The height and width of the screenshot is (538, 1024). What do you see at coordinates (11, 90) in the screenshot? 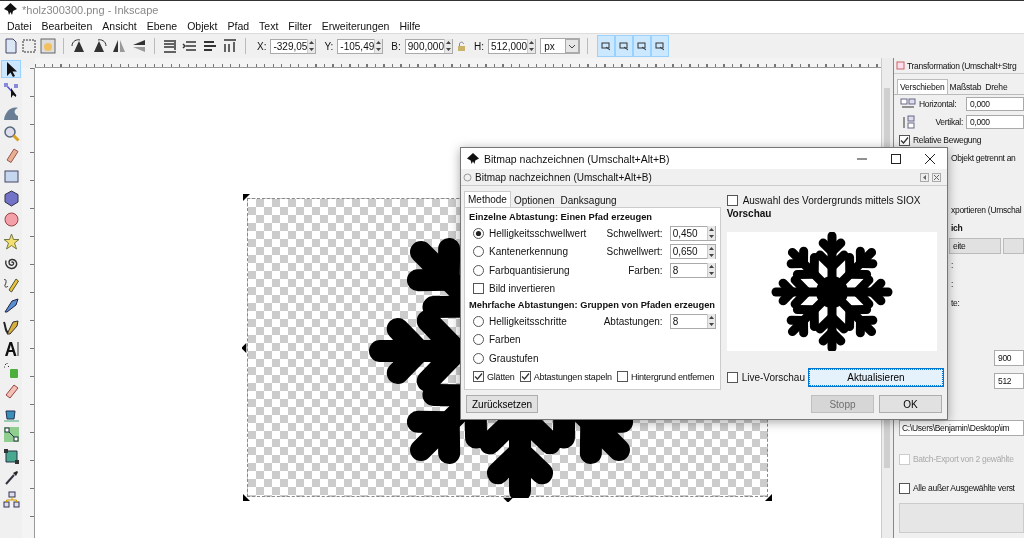
I see `node-edit-icon` at bounding box center [11, 90].